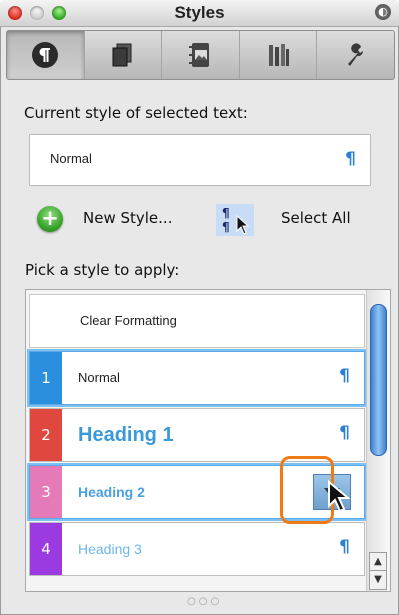 The width and height of the screenshot is (399, 615). What do you see at coordinates (50, 219) in the screenshot?
I see `new-style-button: +` at bounding box center [50, 219].